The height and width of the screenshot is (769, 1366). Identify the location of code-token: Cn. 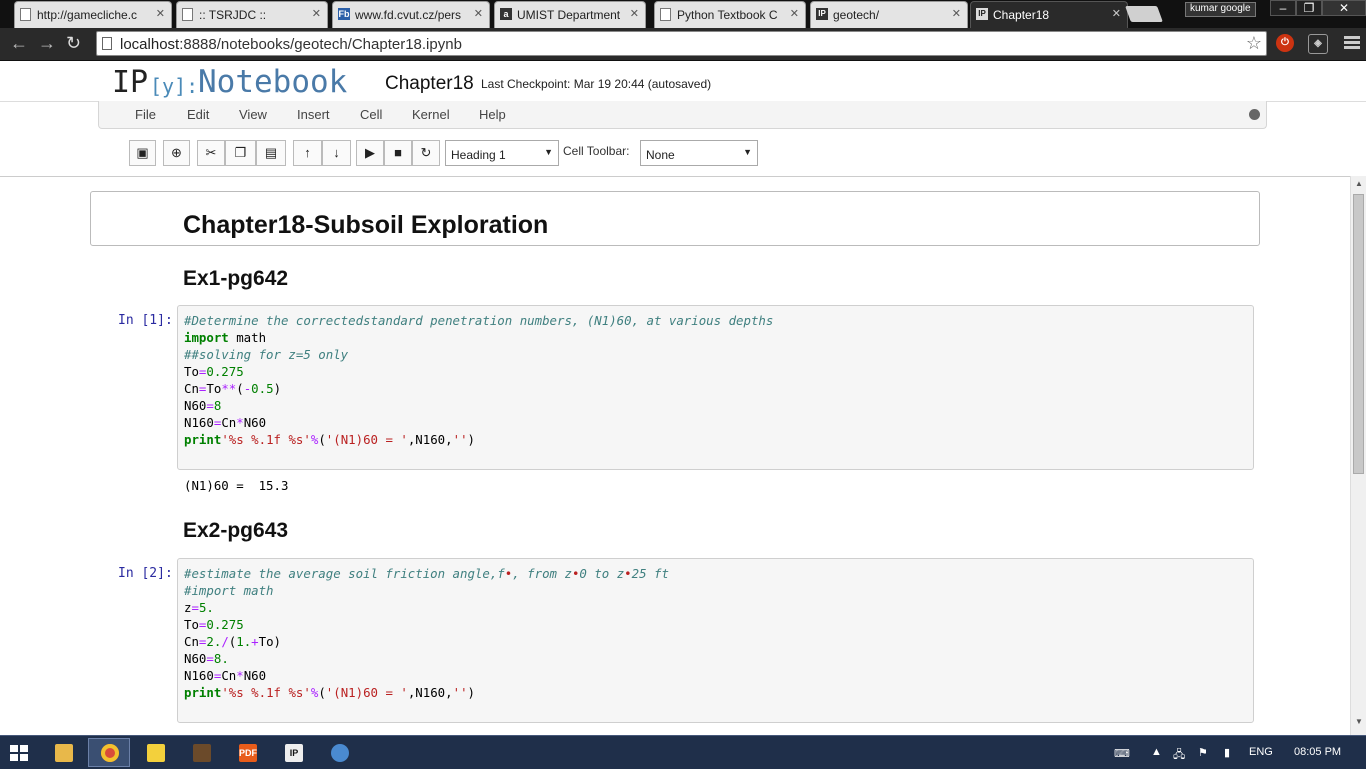
(191, 641).